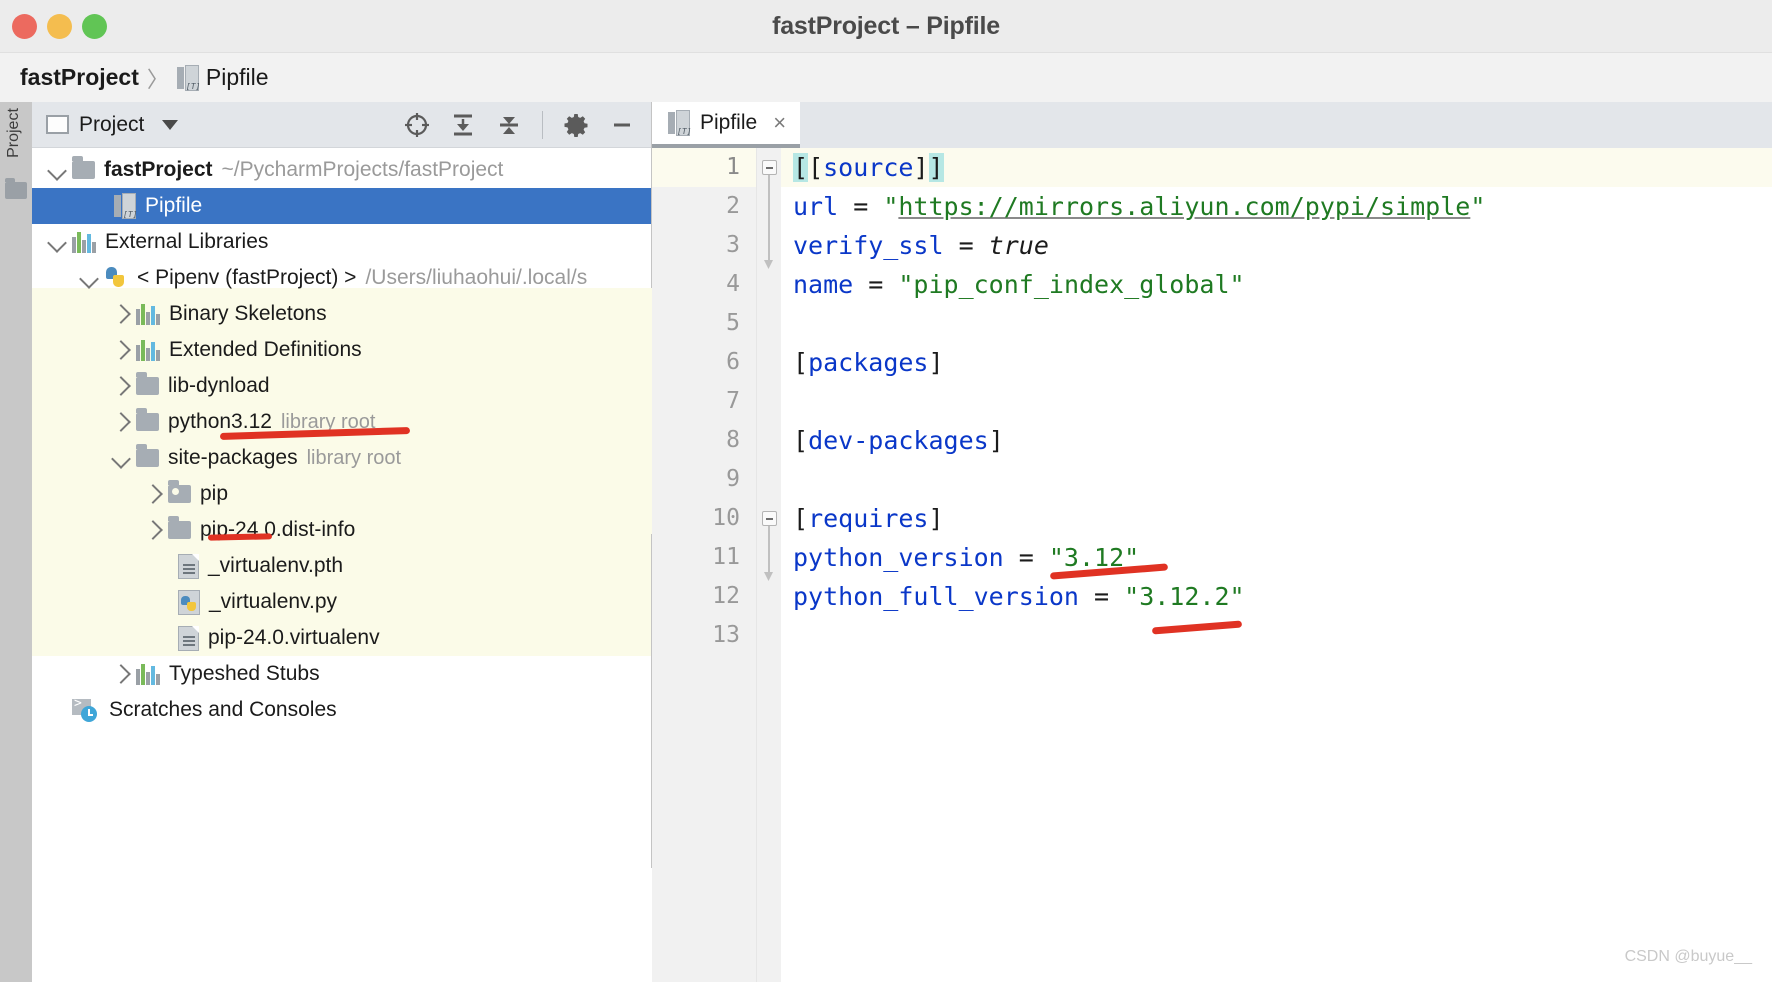 This screenshot has width=1772, height=982. What do you see at coordinates (576, 125) in the screenshot?
I see `settings-gear-icon` at bounding box center [576, 125].